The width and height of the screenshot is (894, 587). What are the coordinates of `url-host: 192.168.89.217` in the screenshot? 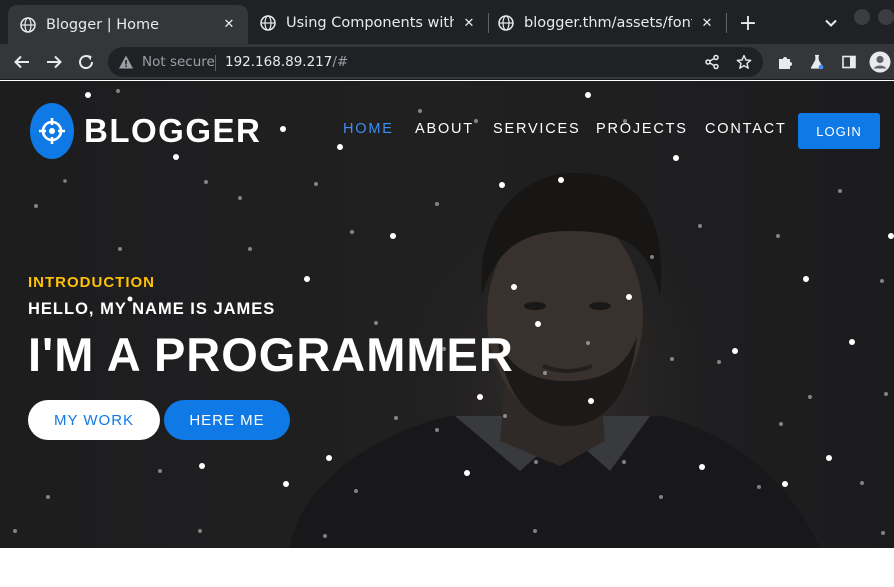 It's located at (279, 62).